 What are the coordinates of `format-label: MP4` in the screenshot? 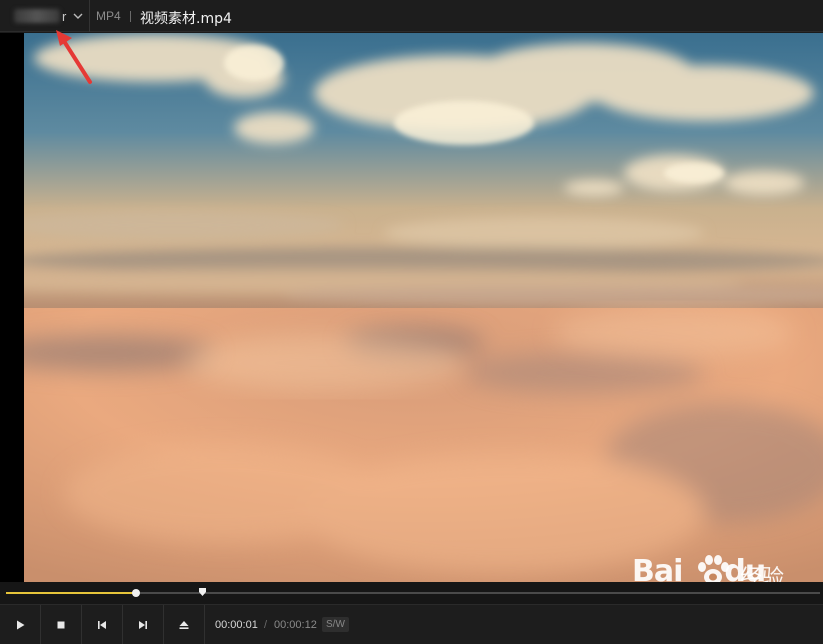 It's located at (108, 16).